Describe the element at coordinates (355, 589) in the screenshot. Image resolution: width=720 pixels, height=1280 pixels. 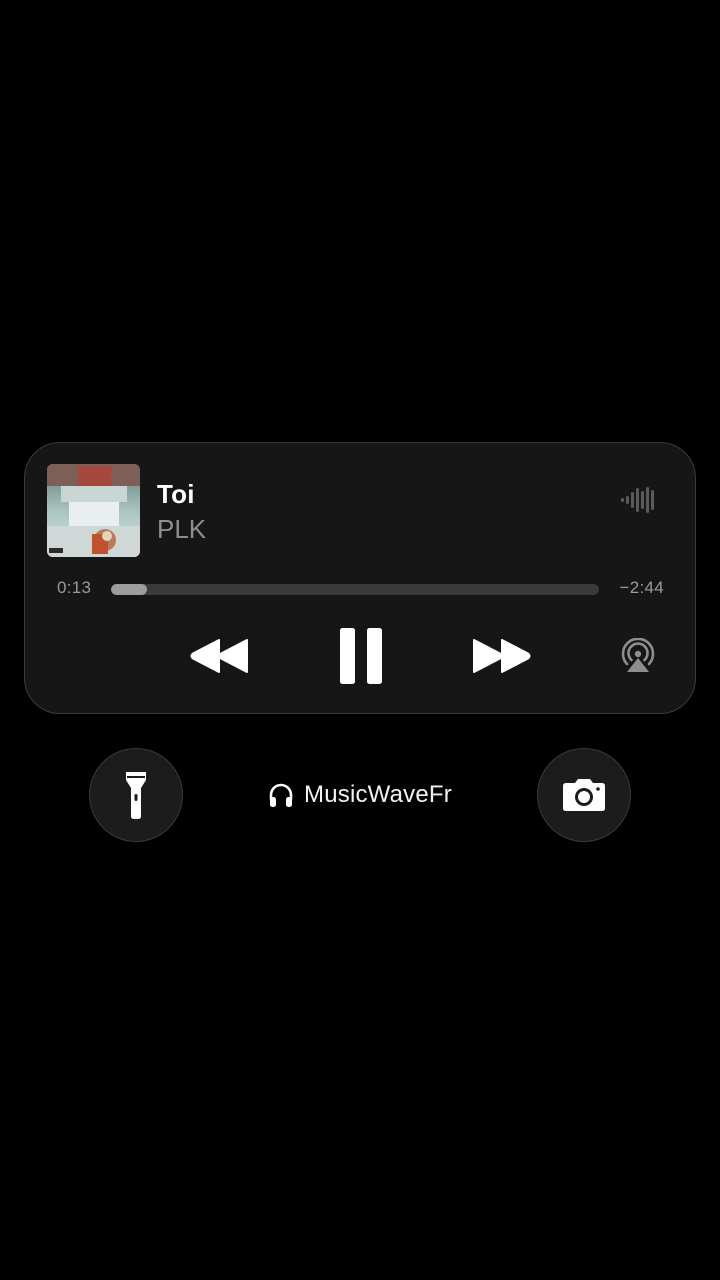
I see `progress-bar` at that location.